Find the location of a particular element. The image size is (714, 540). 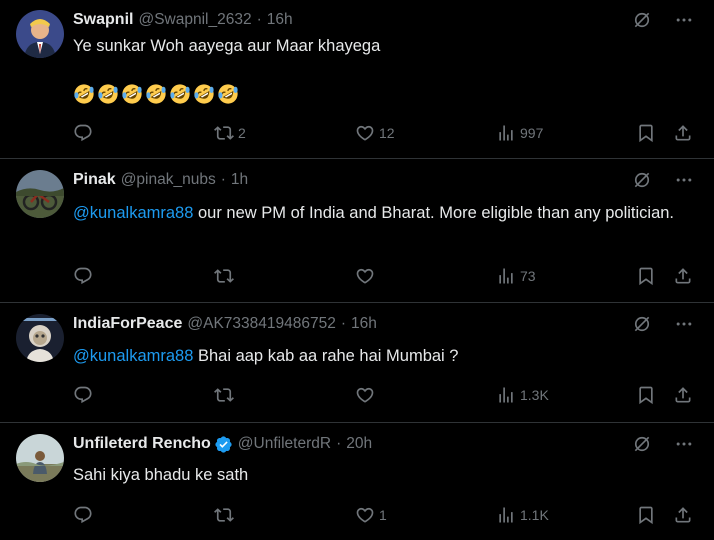

views-button: 73 is located at coordinates (516, 276).